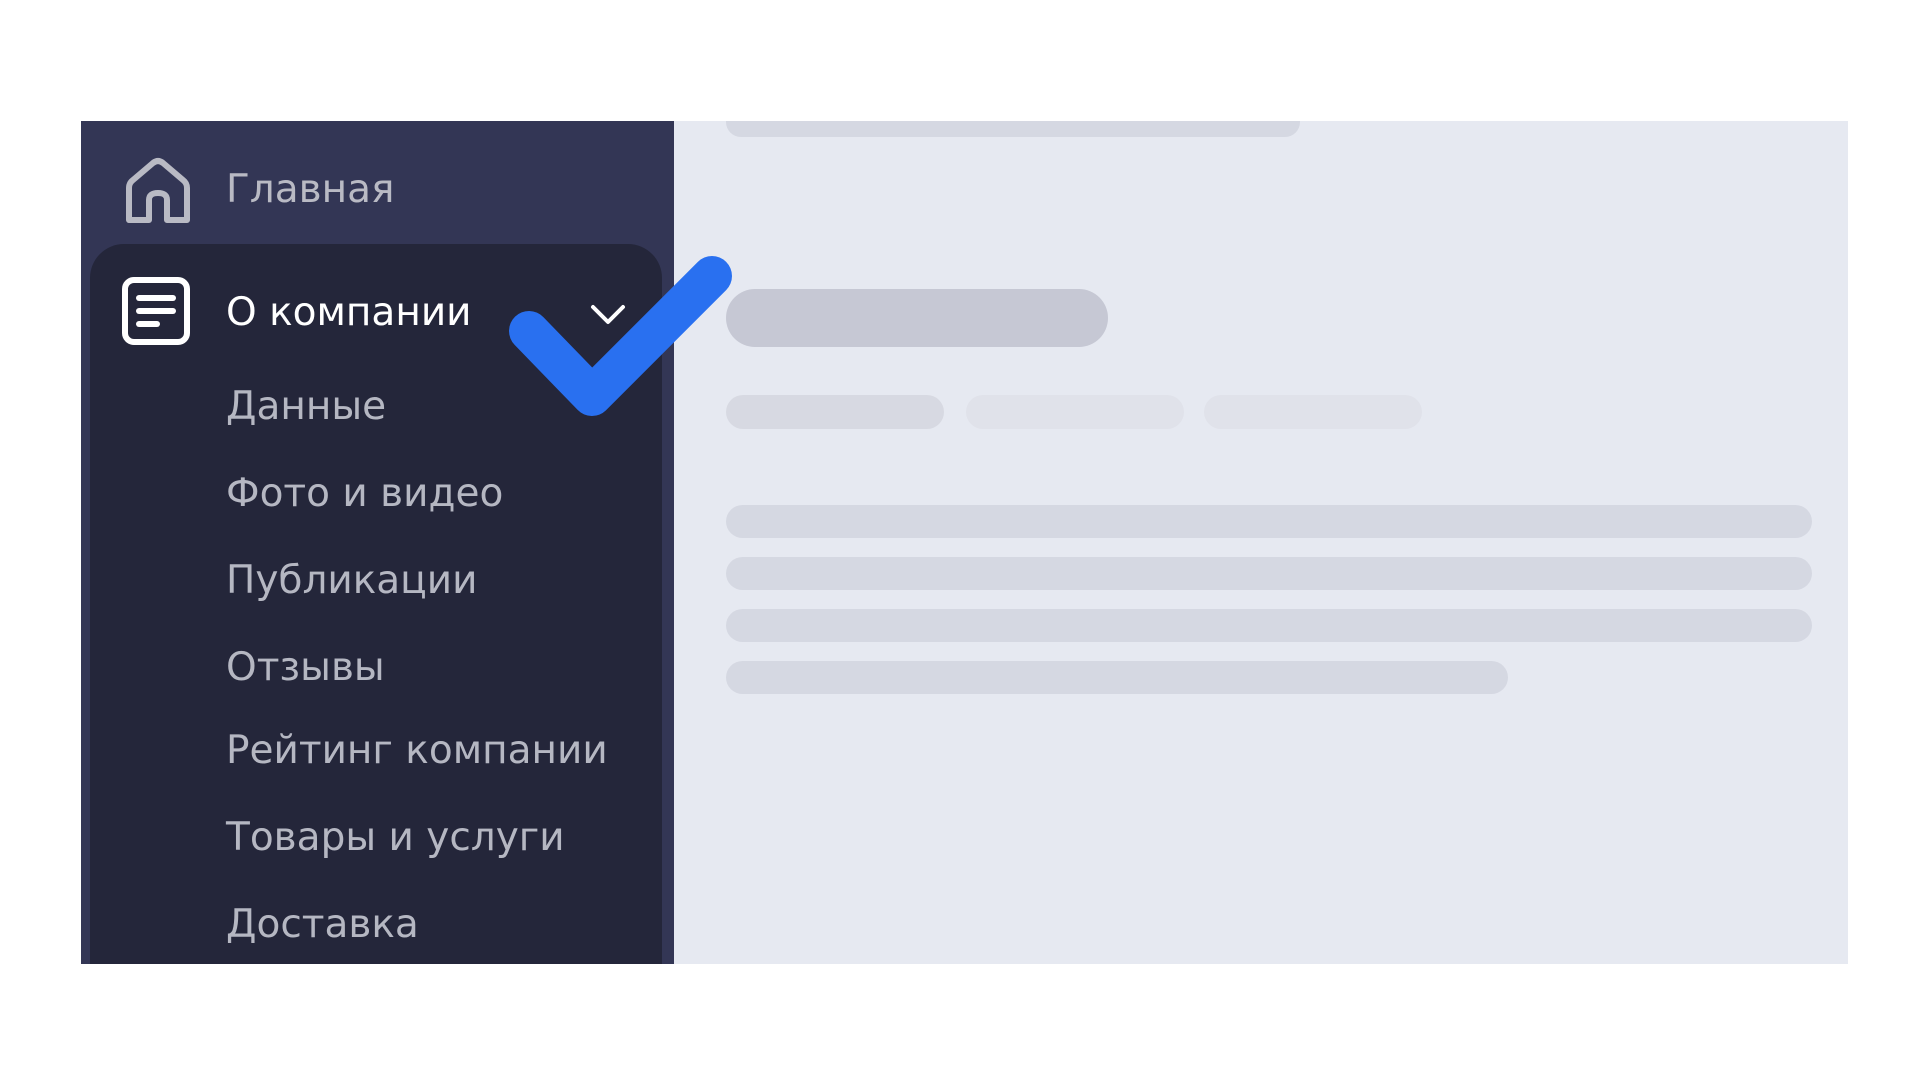 The height and width of the screenshot is (1080, 1920). Describe the element at coordinates (436, 668) in the screenshot. I see `sidebar-subitem-reviews: Отзывы` at that location.